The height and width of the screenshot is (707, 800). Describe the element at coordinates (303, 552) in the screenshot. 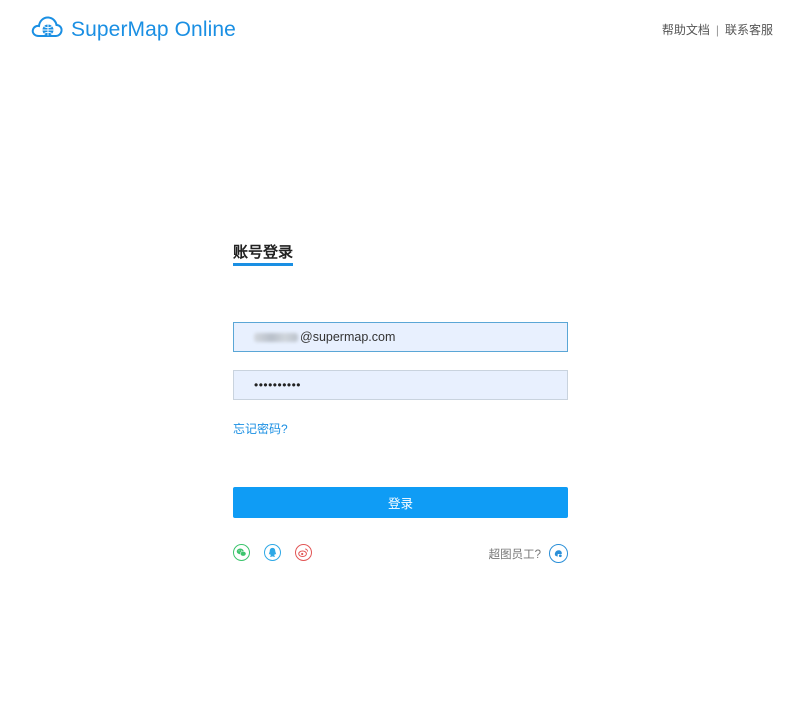

I see `weibo-icon` at that location.